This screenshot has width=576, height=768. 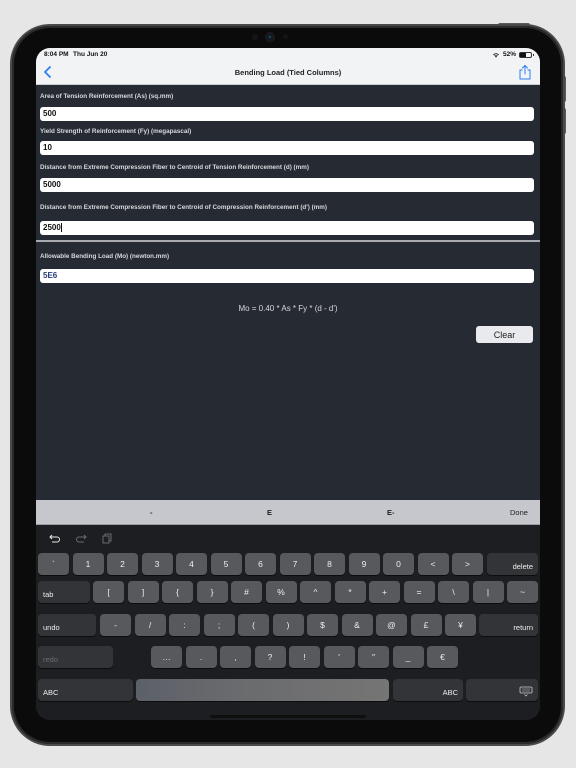 I want to click on page-title: Bending Load (Tied Columns), so click(x=288, y=72).